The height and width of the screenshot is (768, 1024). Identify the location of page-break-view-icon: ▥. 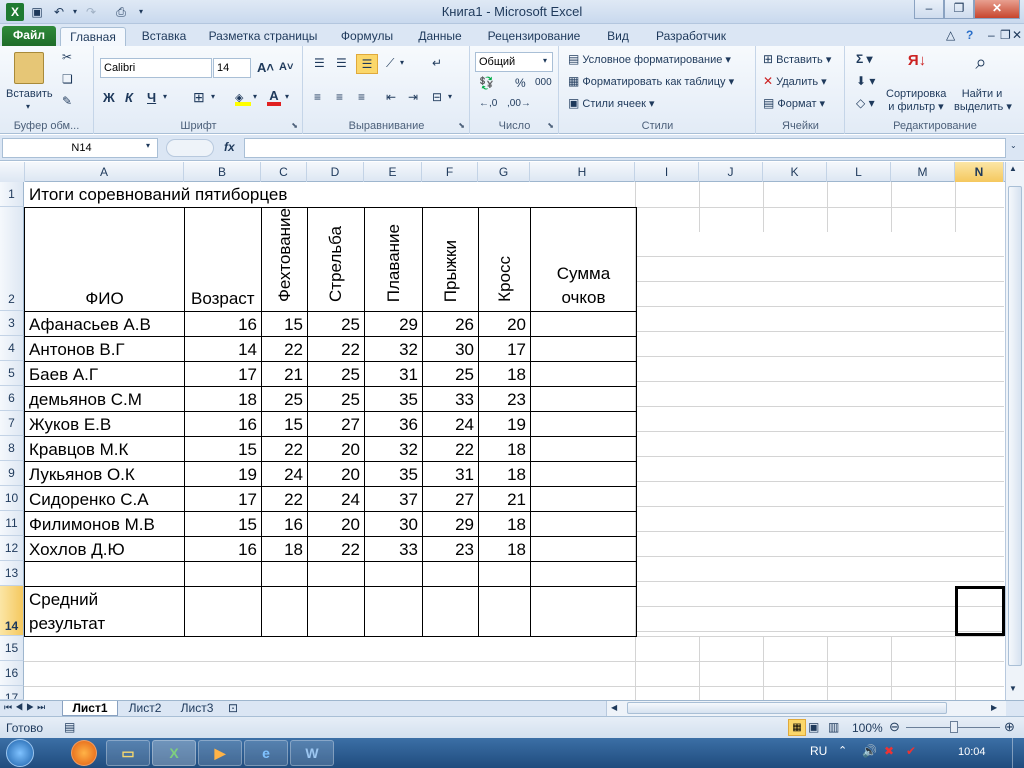
(833, 727).